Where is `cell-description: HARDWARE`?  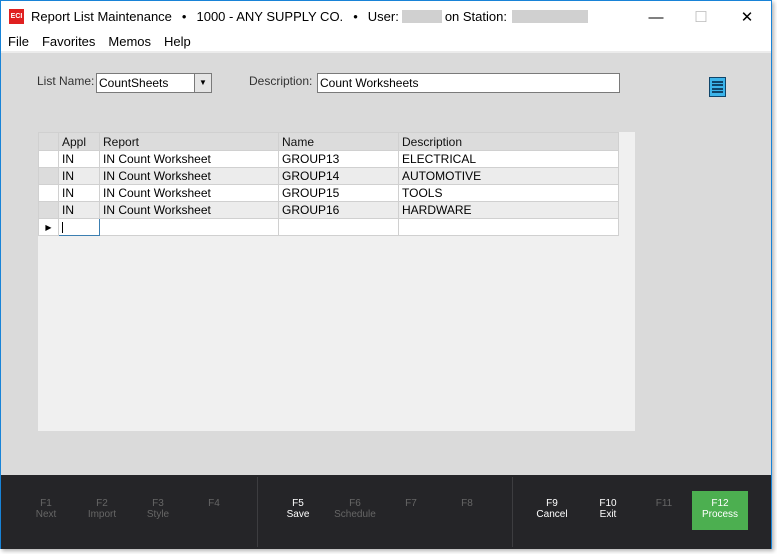 cell-description: HARDWARE is located at coordinates (508, 210).